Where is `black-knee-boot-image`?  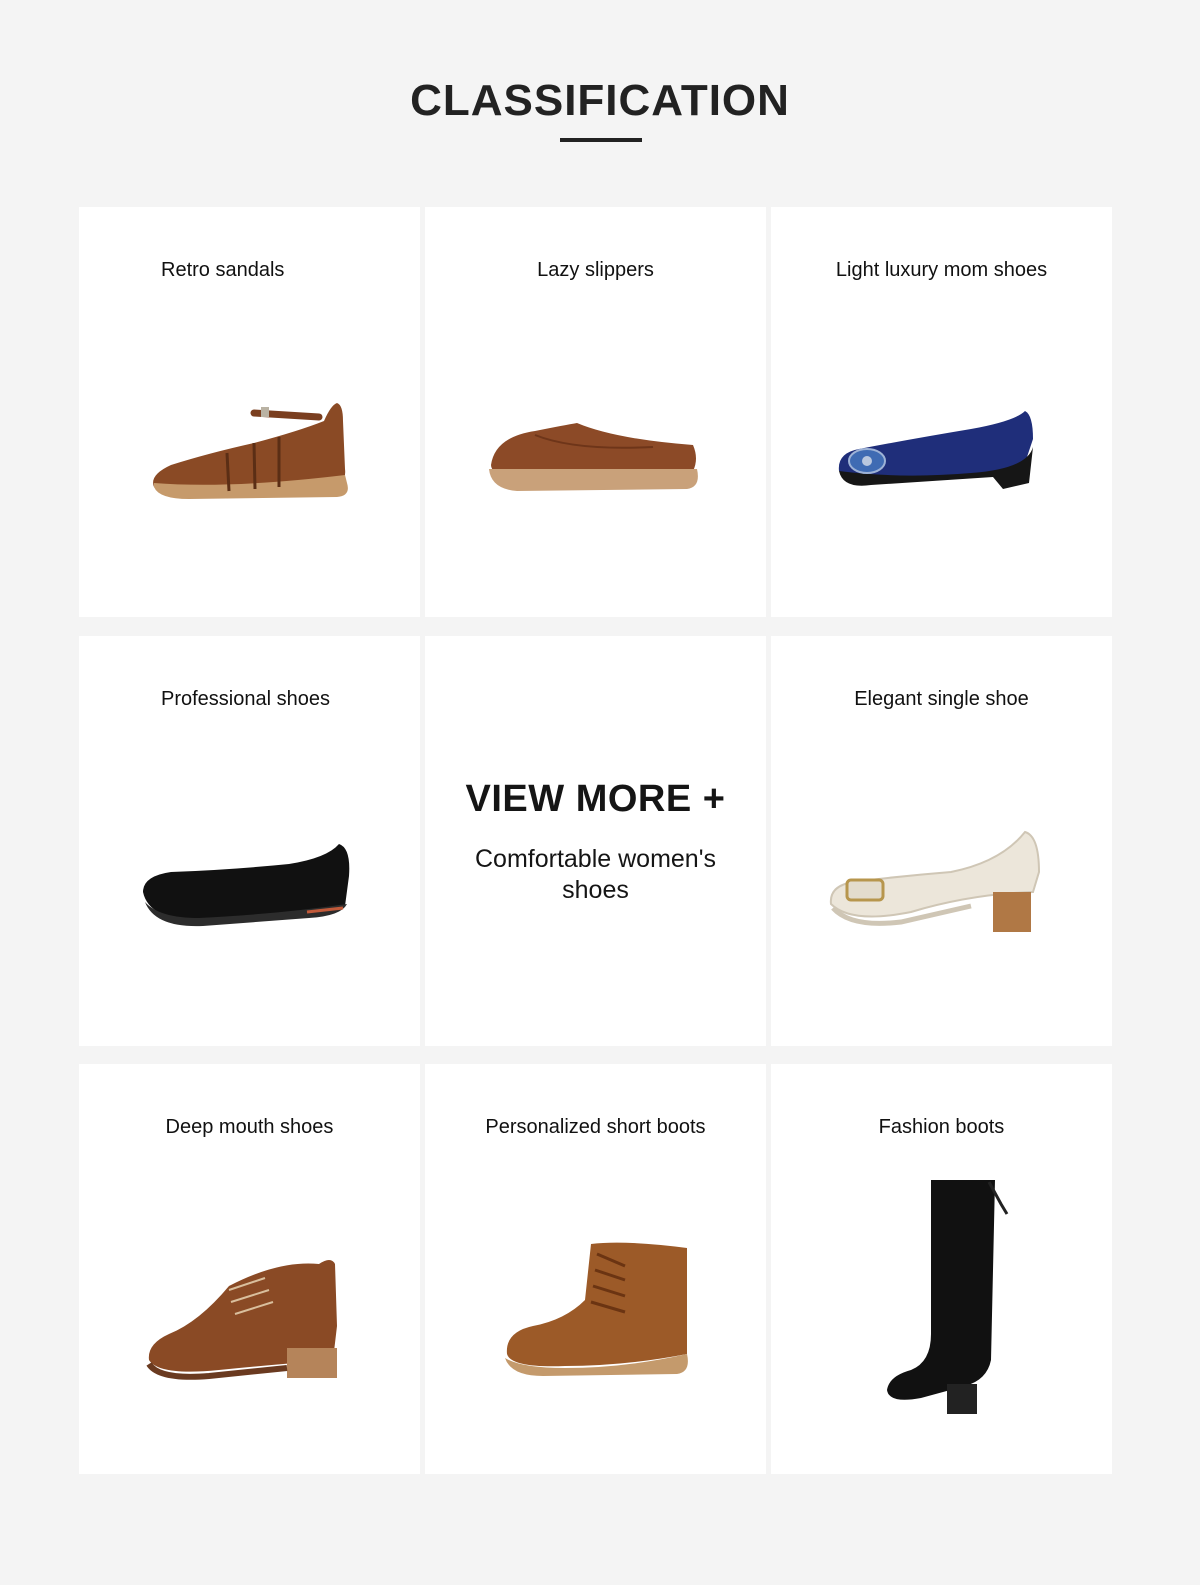 black-knee-boot-image is located at coordinates (948, 1297).